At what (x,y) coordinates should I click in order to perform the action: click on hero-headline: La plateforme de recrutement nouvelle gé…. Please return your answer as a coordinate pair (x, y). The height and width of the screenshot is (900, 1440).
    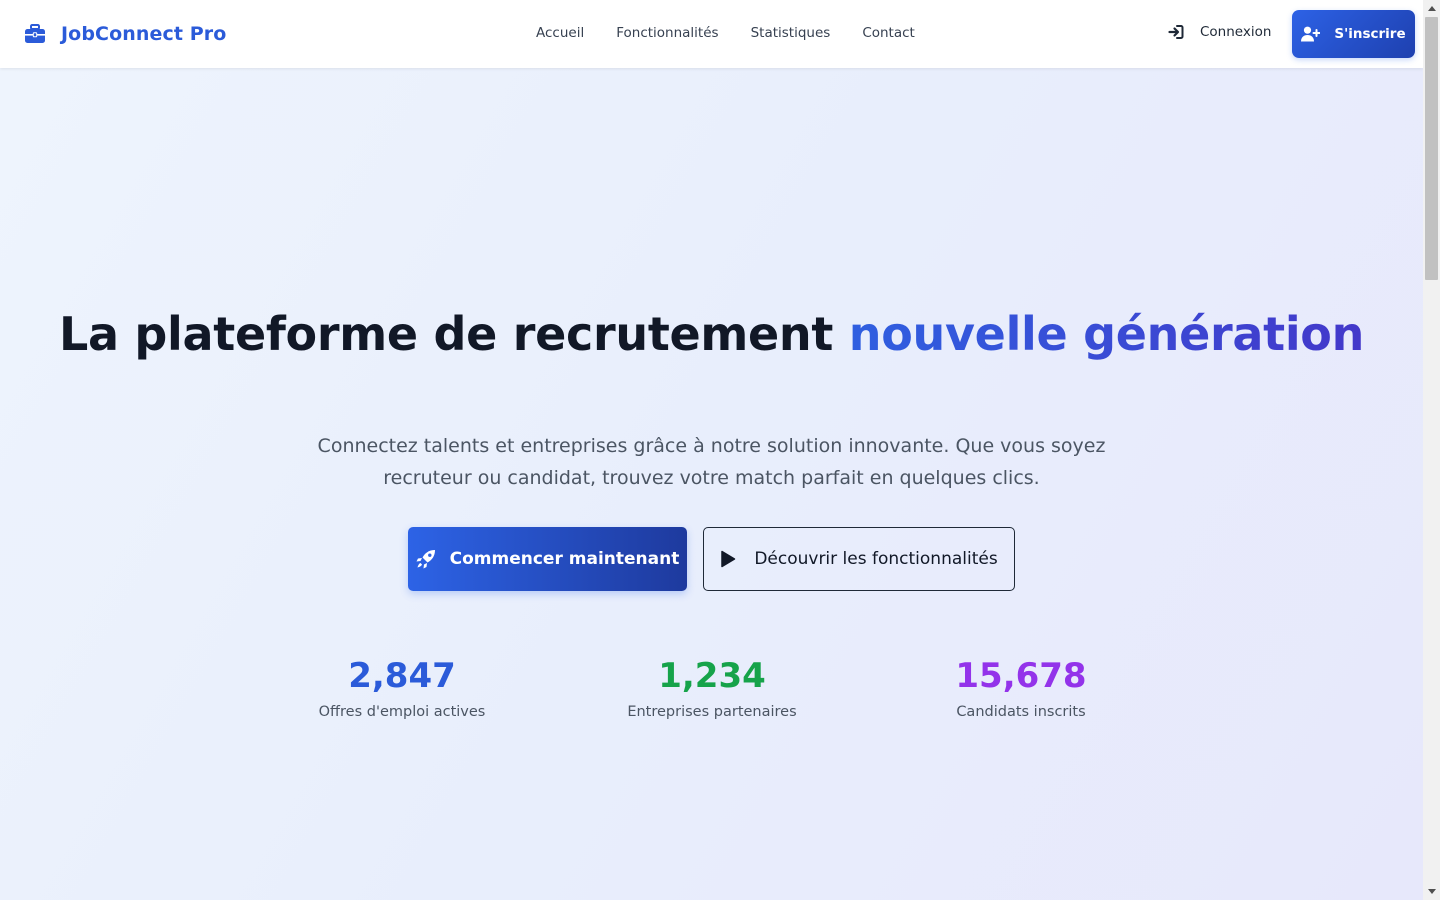
    Looking at the image, I should click on (711, 334).